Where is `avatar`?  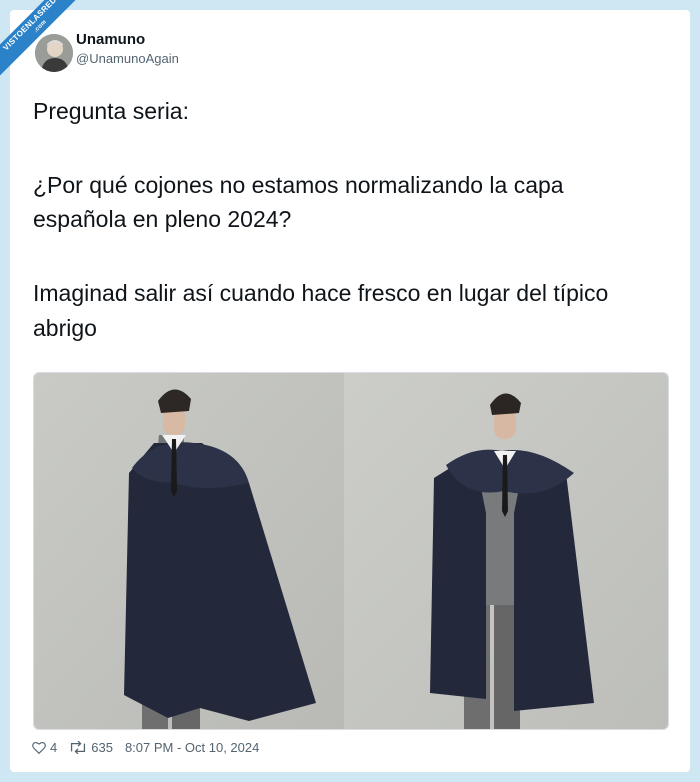 avatar is located at coordinates (54, 53).